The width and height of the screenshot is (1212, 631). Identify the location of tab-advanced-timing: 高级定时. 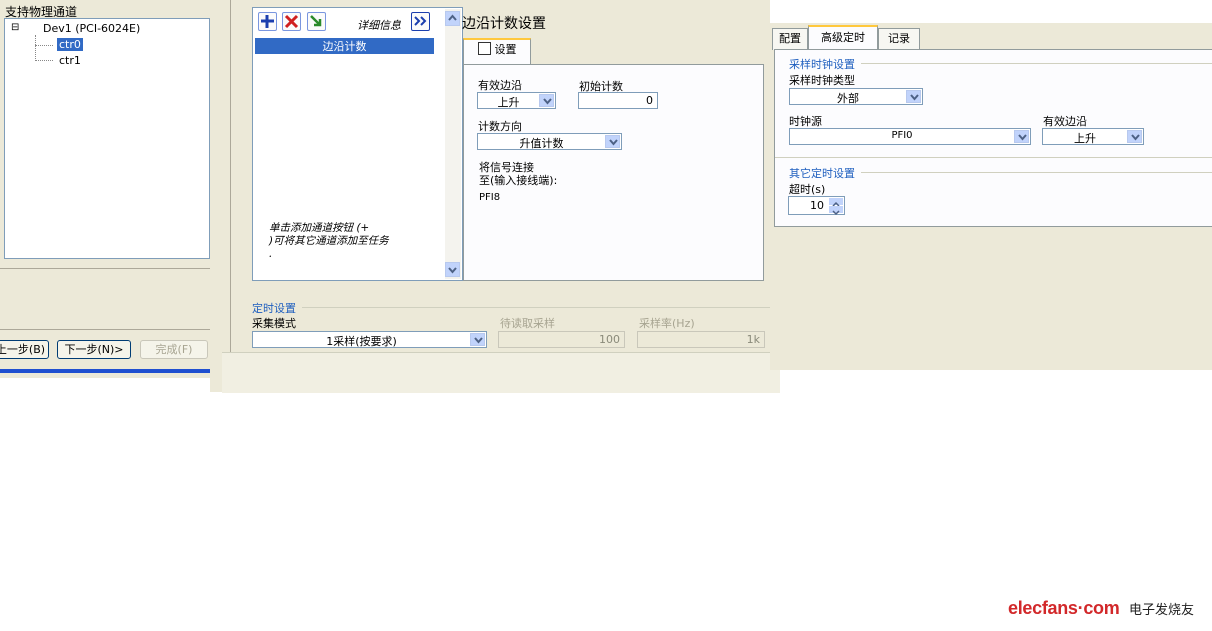
(843, 37).